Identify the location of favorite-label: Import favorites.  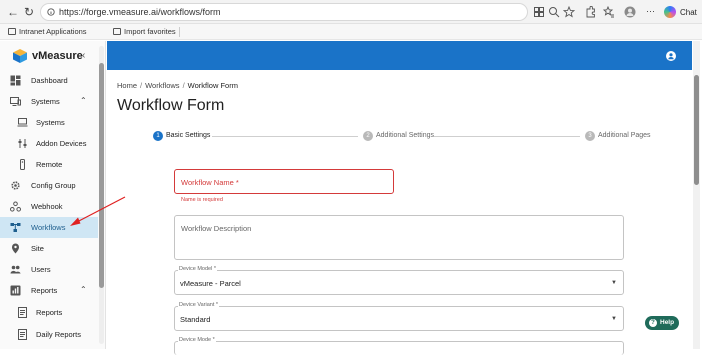
(150, 31).